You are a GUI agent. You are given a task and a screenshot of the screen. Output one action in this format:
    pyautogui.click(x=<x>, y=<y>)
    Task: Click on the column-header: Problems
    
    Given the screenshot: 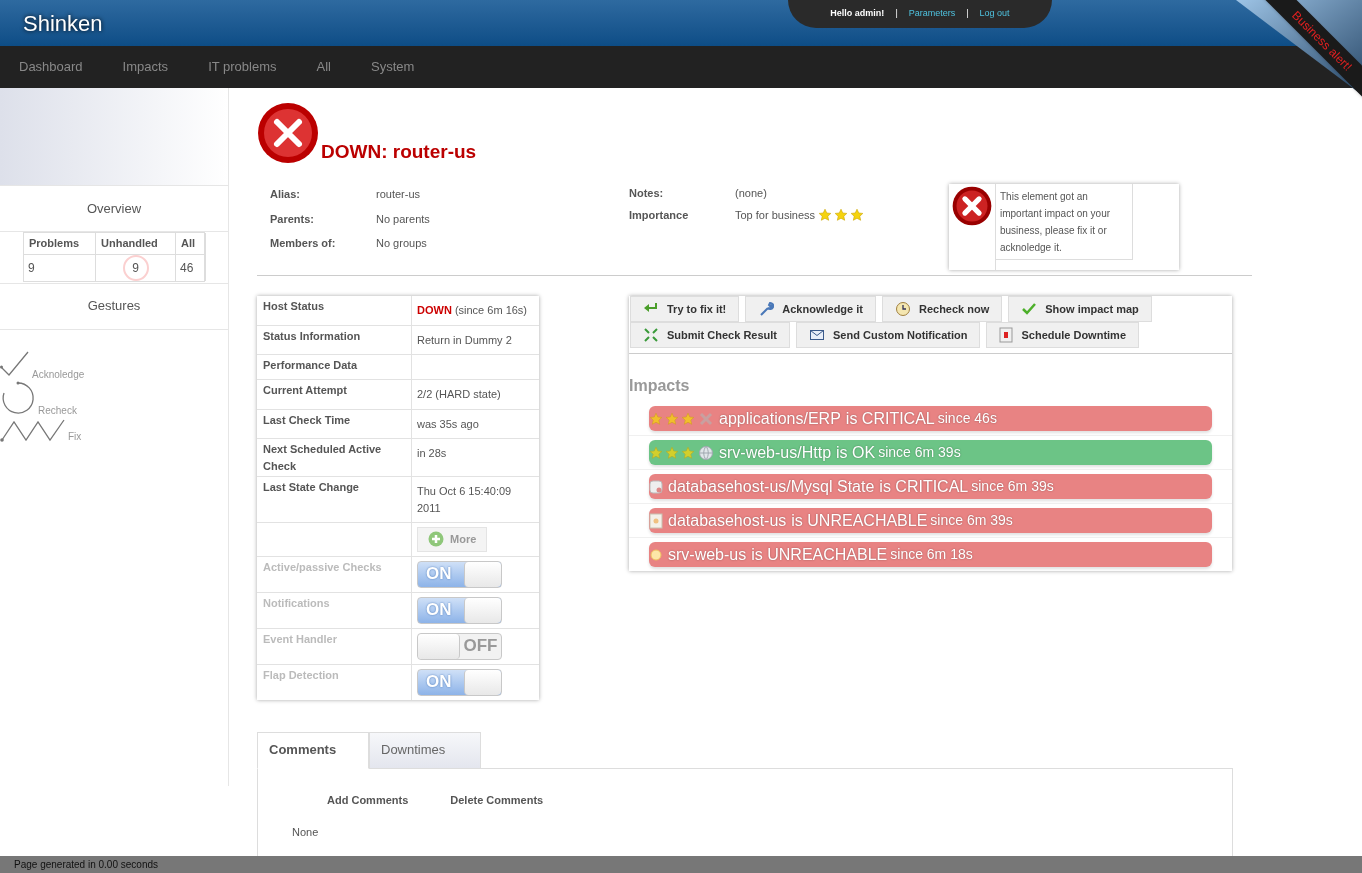 What is the action you would take?
    pyautogui.click(x=60, y=244)
    